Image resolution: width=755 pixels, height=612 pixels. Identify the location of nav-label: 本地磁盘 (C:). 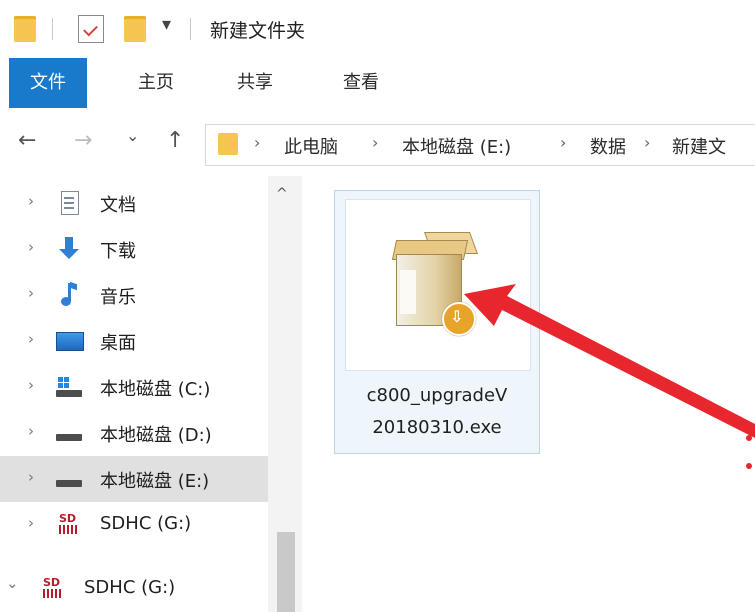
(155, 389).